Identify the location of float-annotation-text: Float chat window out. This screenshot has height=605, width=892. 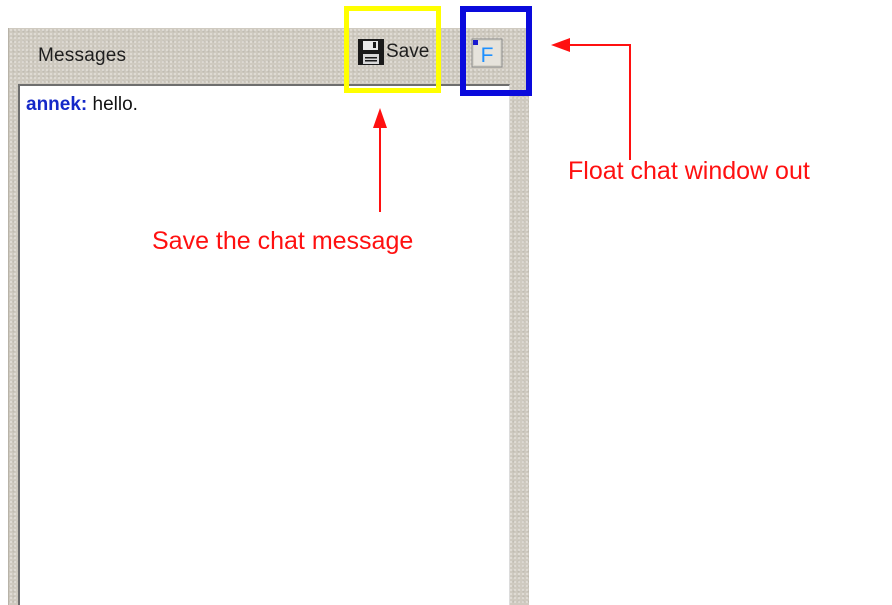
(689, 171).